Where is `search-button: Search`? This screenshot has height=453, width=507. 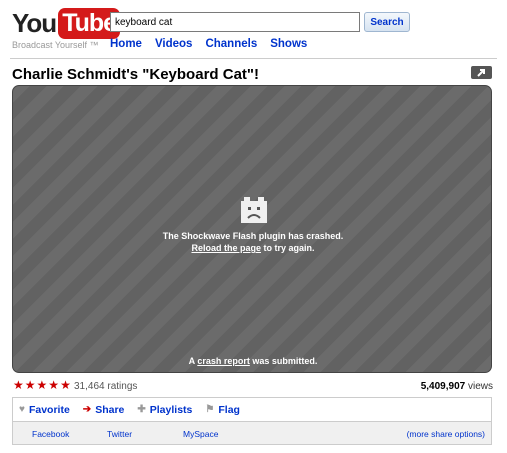
search-button: Search is located at coordinates (387, 22).